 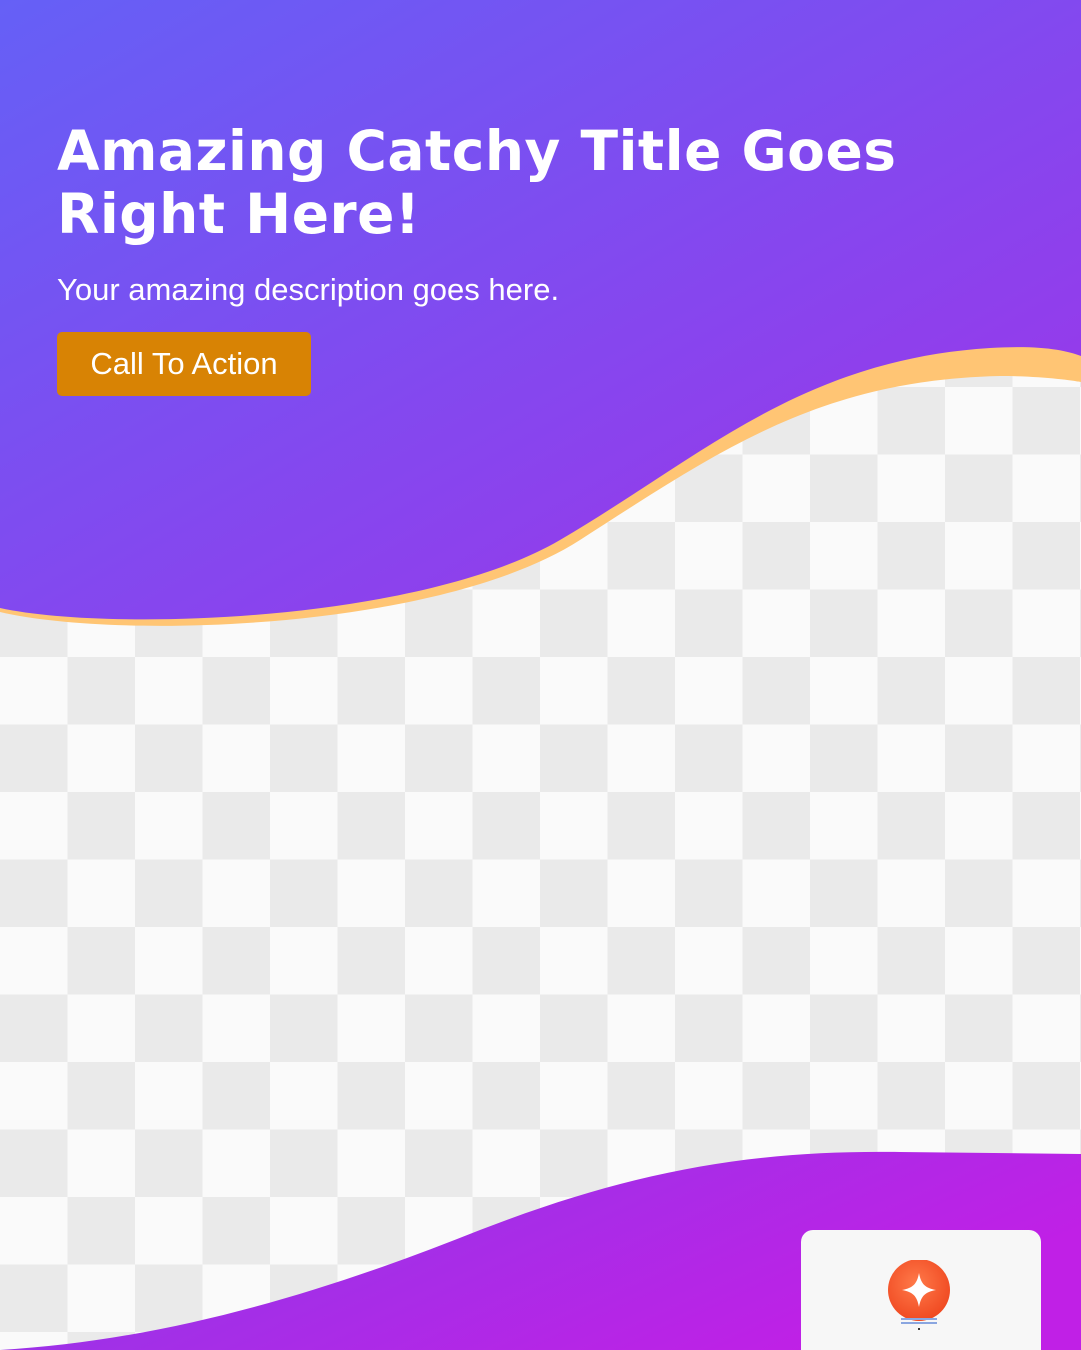 I want to click on hero-title-line2: Right Here!, so click(x=239, y=214).